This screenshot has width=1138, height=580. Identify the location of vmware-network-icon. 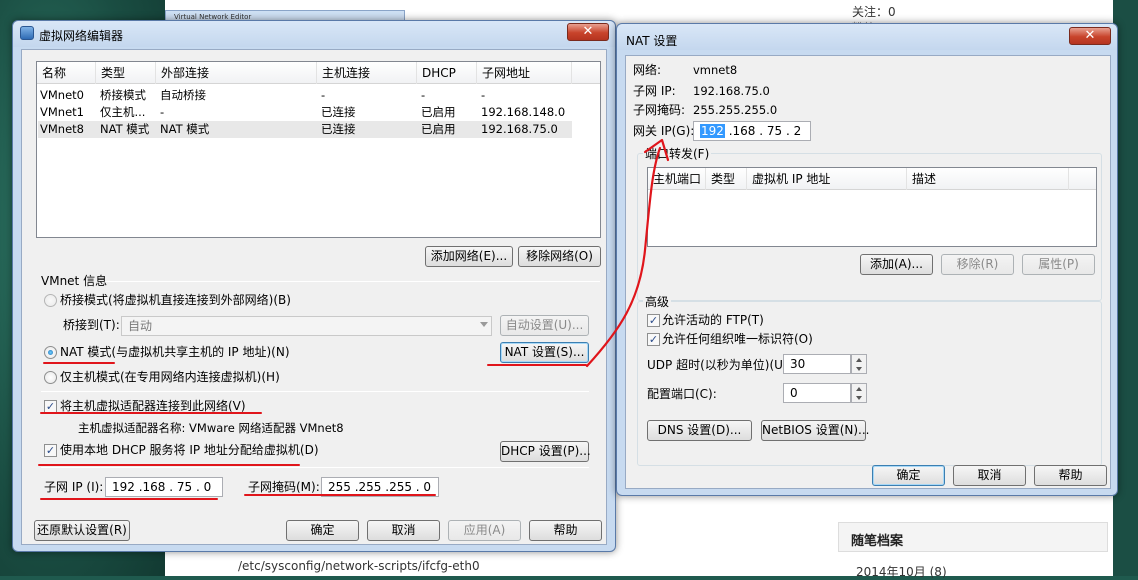
(27, 33).